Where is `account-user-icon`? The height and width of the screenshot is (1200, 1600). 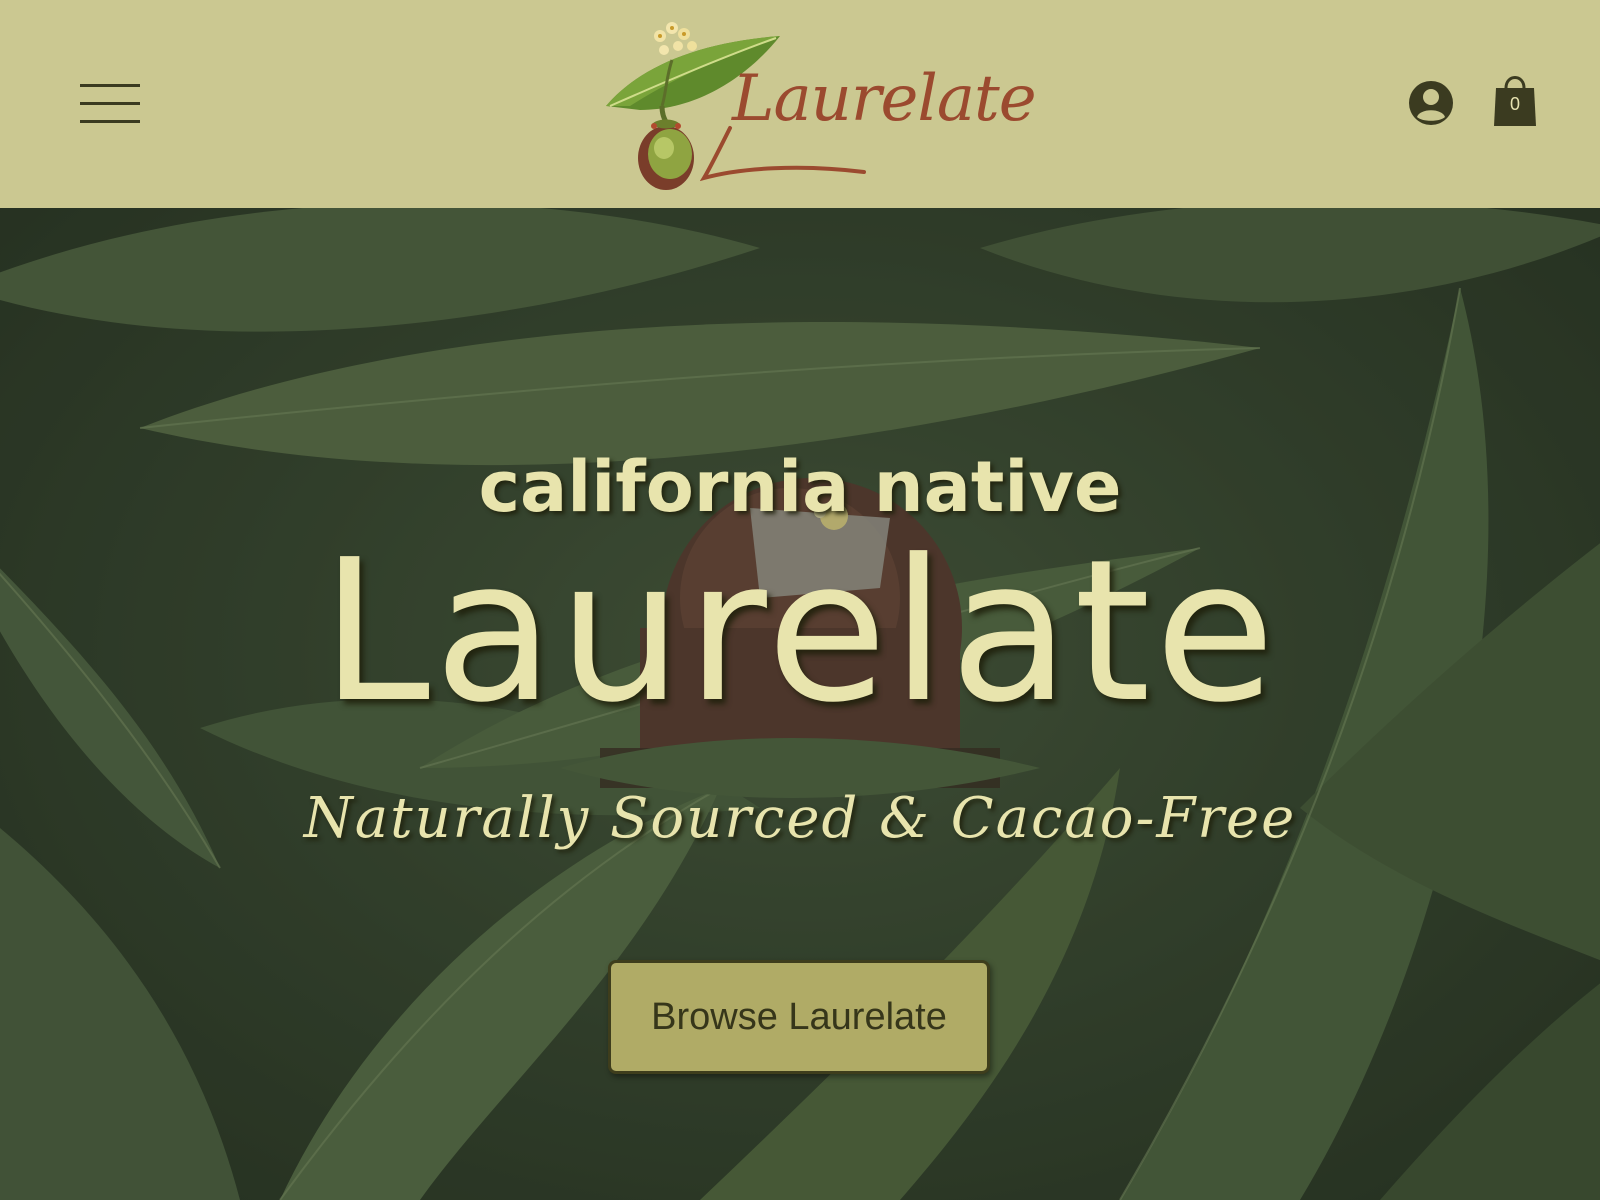 account-user-icon is located at coordinates (1431, 103).